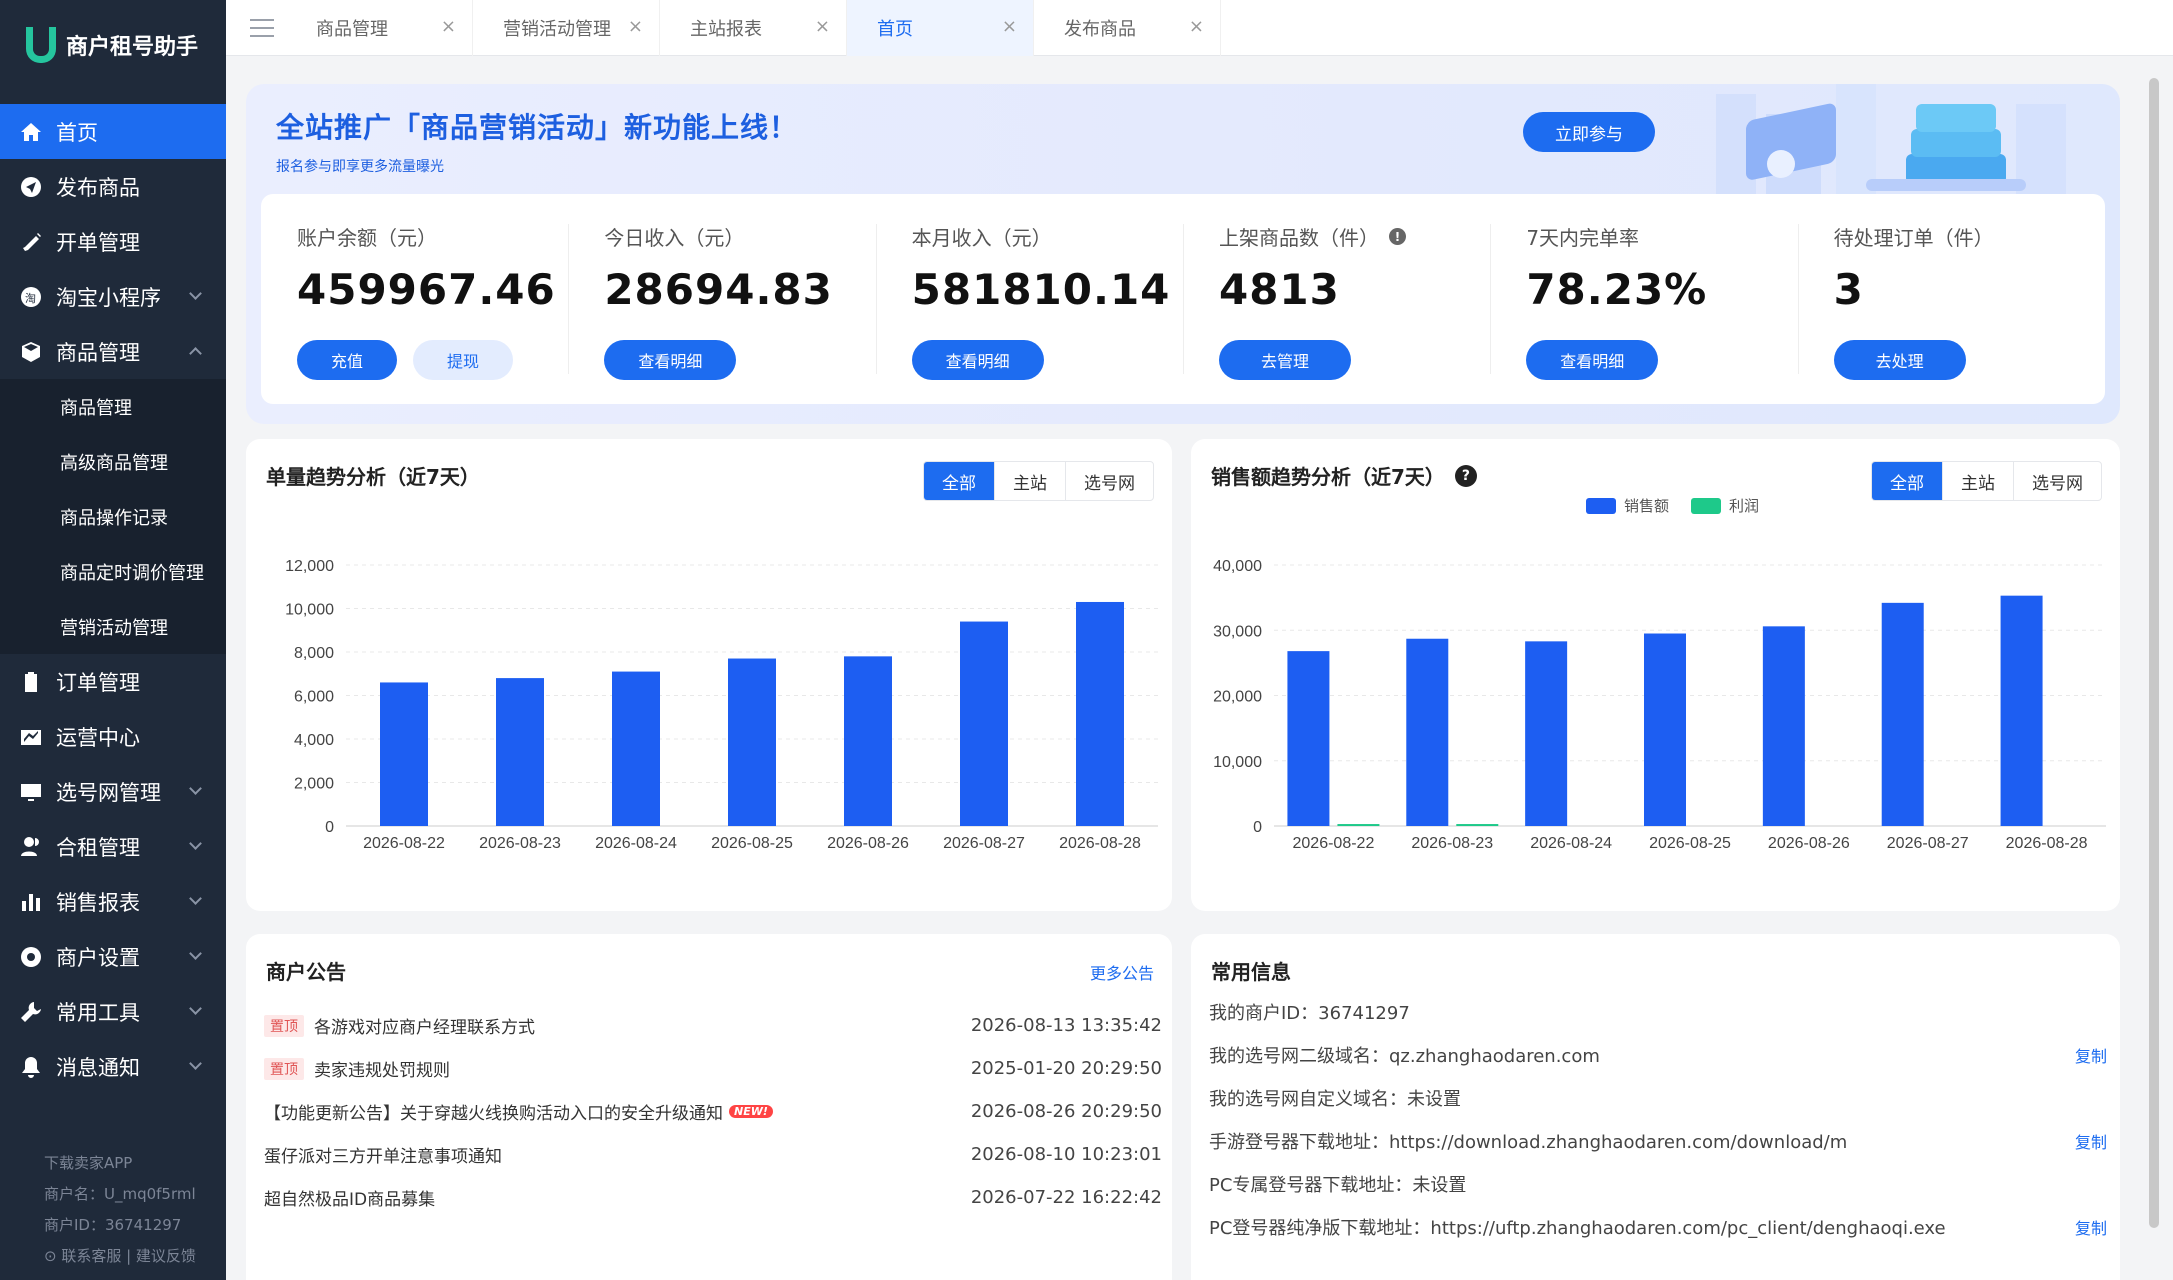 The image size is (2173, 1280). Describe the element at coordinates (382, 1071) in the screenshot. I see `announcement-text: 卖家违规处罚规则` at that location.